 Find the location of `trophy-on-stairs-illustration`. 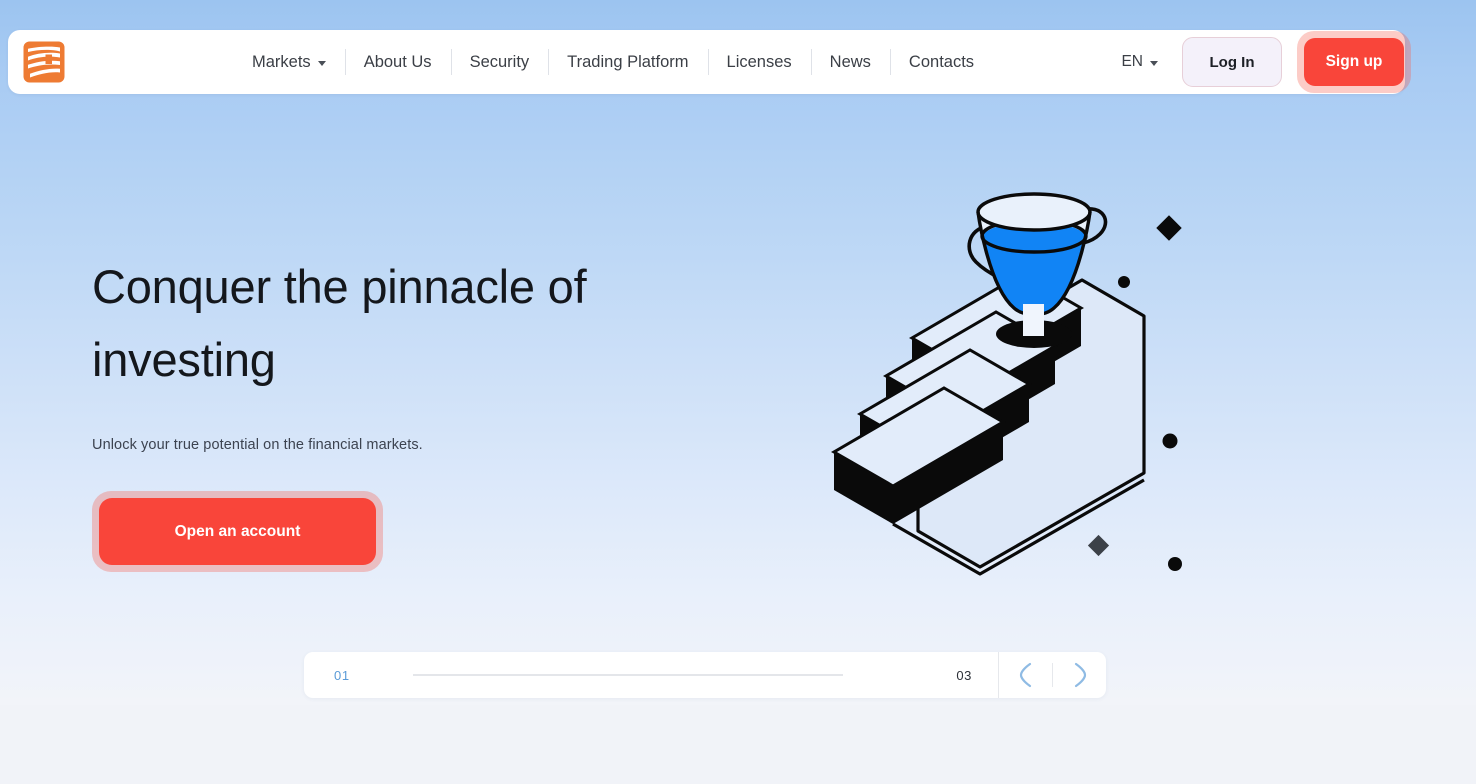

trophy-on-stairs-illustration is located at coordinates (1017, 396).